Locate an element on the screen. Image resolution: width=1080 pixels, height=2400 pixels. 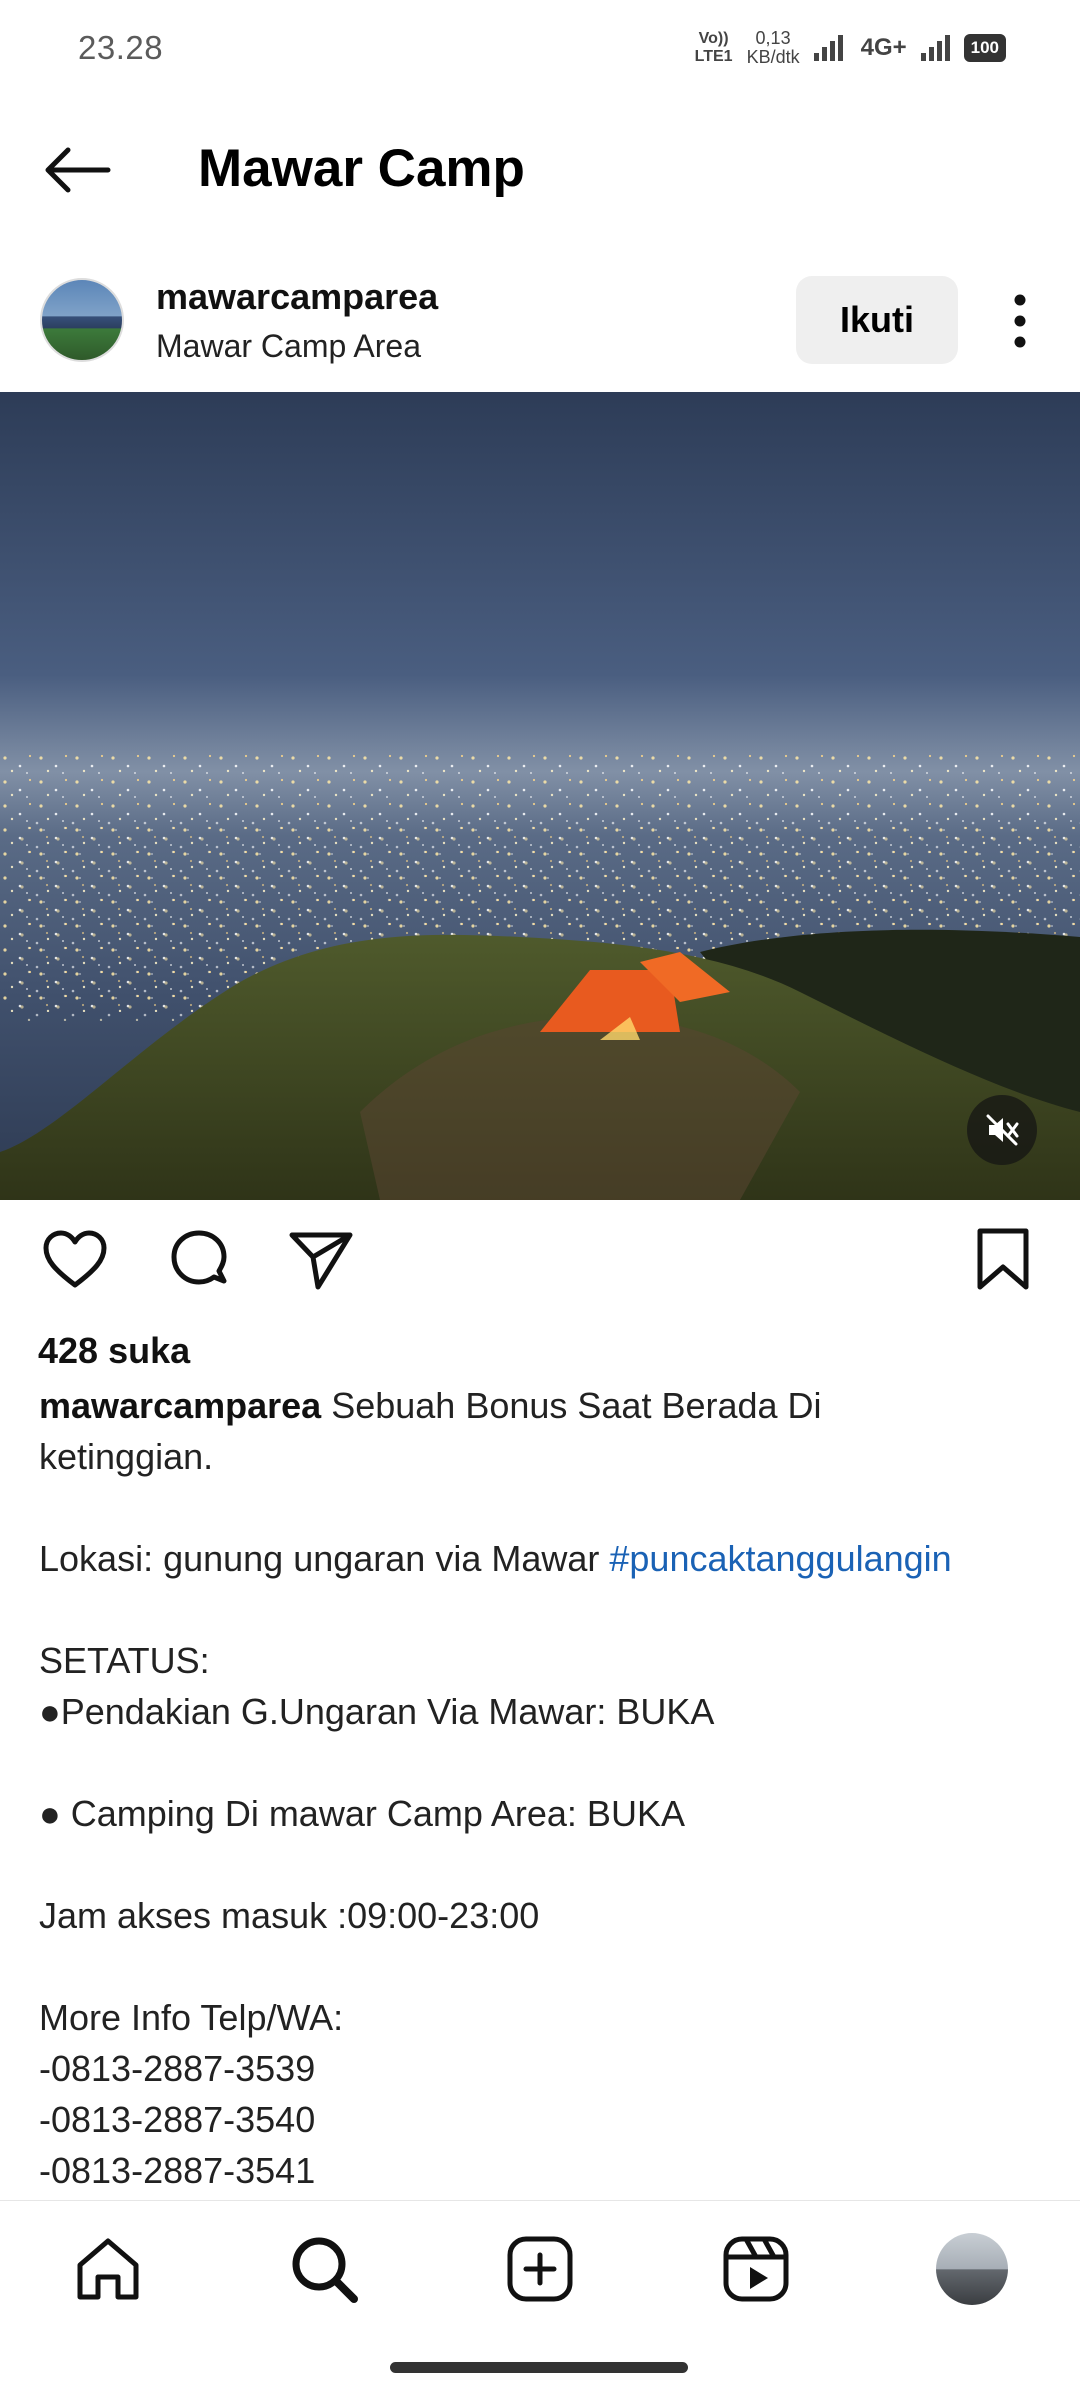
more-button is located at coordinates (1020, 321).